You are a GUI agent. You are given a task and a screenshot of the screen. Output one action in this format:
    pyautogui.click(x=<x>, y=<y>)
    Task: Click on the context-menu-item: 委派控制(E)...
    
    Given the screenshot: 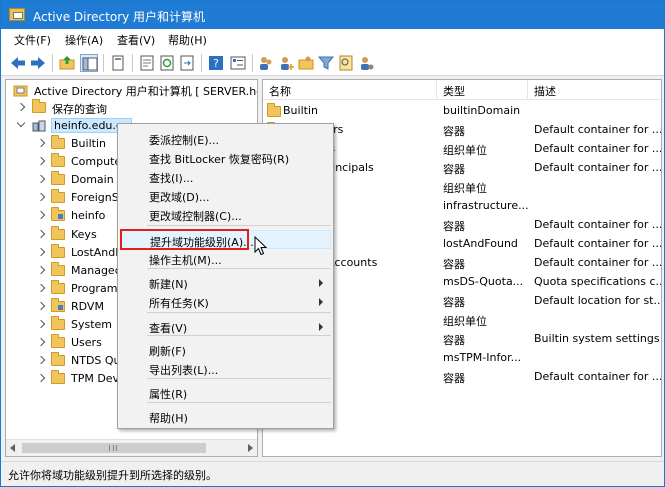 What is the action you would take?
    pyautogui.click(x=225, y=138)
    